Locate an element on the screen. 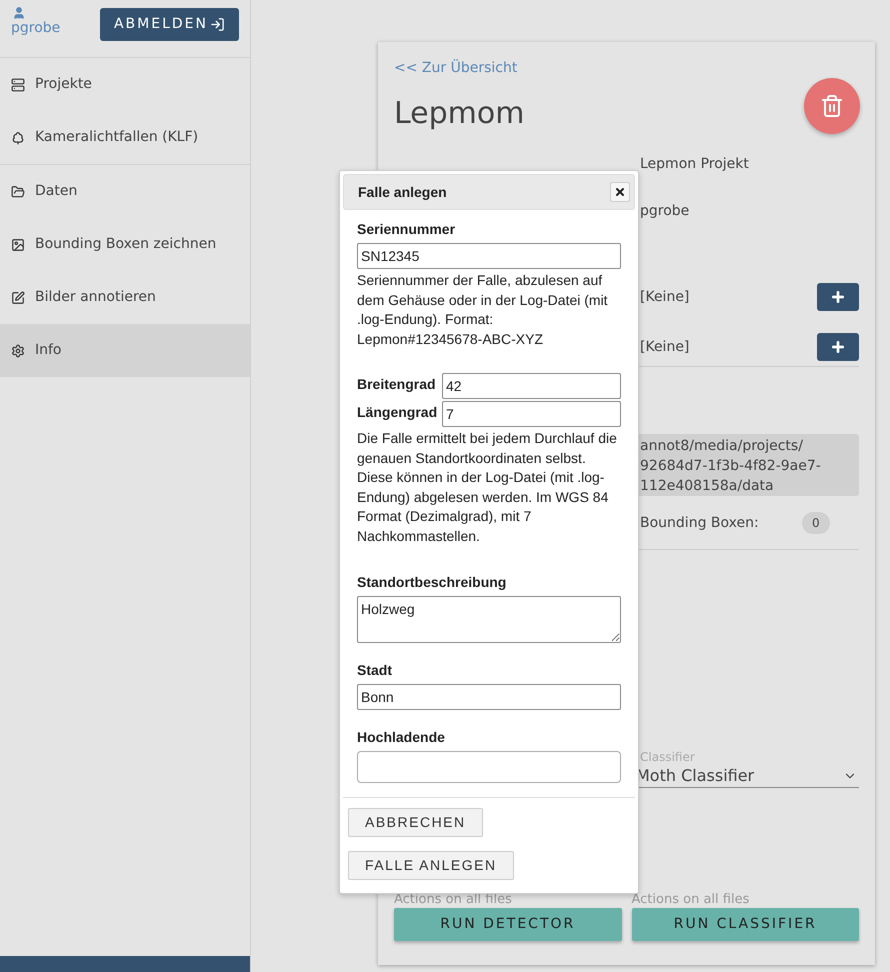 This screenshot has height=972, width=890. path-line: 92684d7-1f3b-4f82-9ae7- is located at coordinates (731, 466).